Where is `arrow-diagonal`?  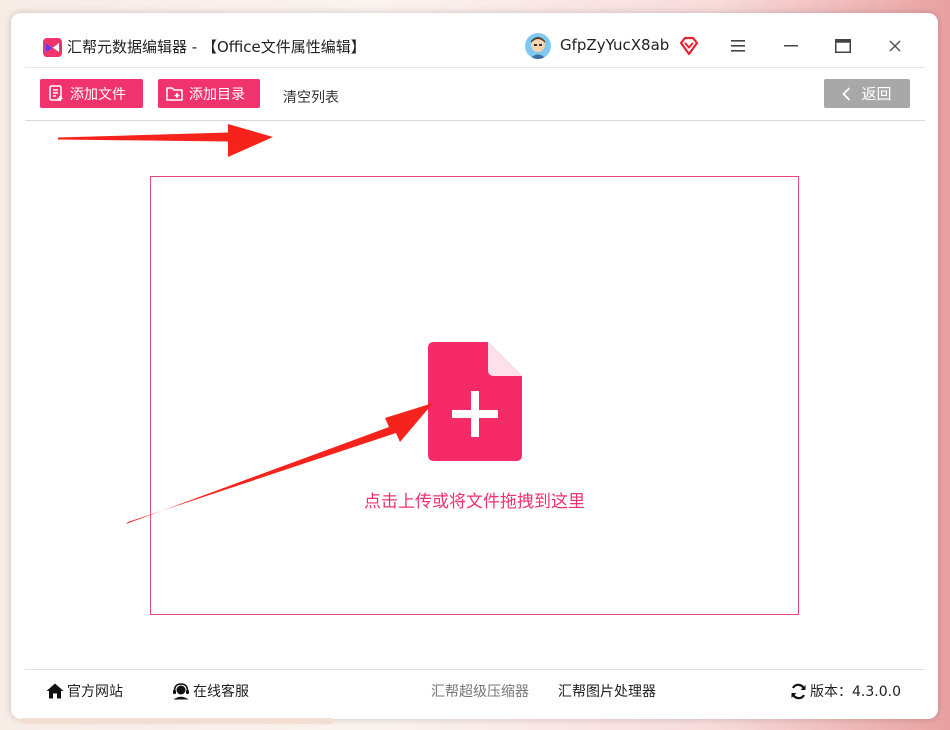 arrow-diagonal is located at coordinates (279, 463).